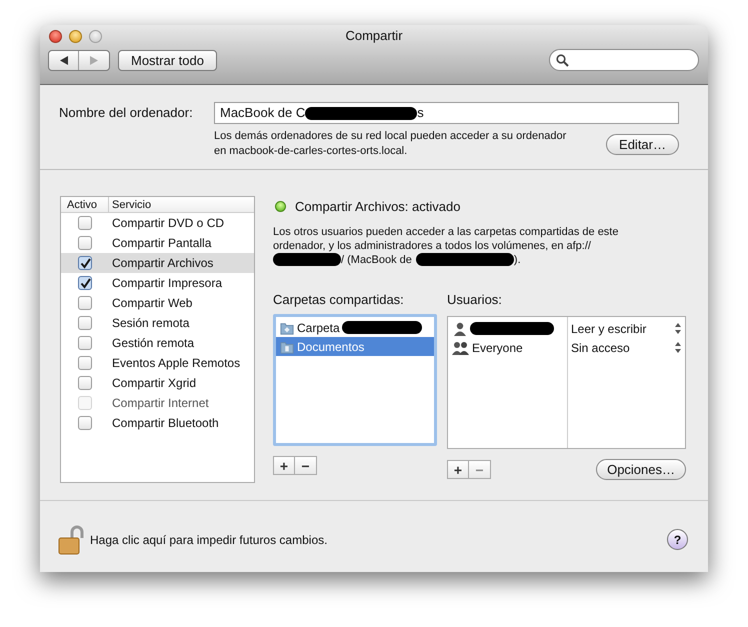 This screenshot has height=627, width=748. Describe the element at coordinates (339, 299) in the screenshot. I see `folders-label: Carpetas compartidas:` at that location.